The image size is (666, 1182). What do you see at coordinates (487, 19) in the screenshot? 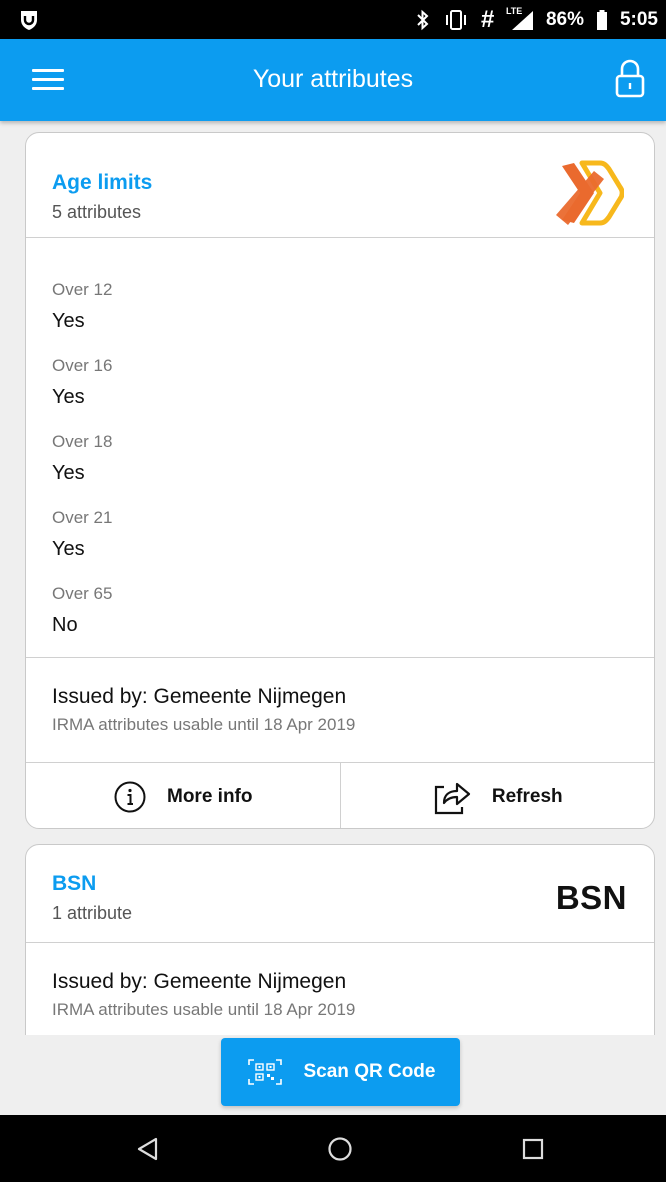
I see `hash-icon: #` at bounding box center [487, 19].